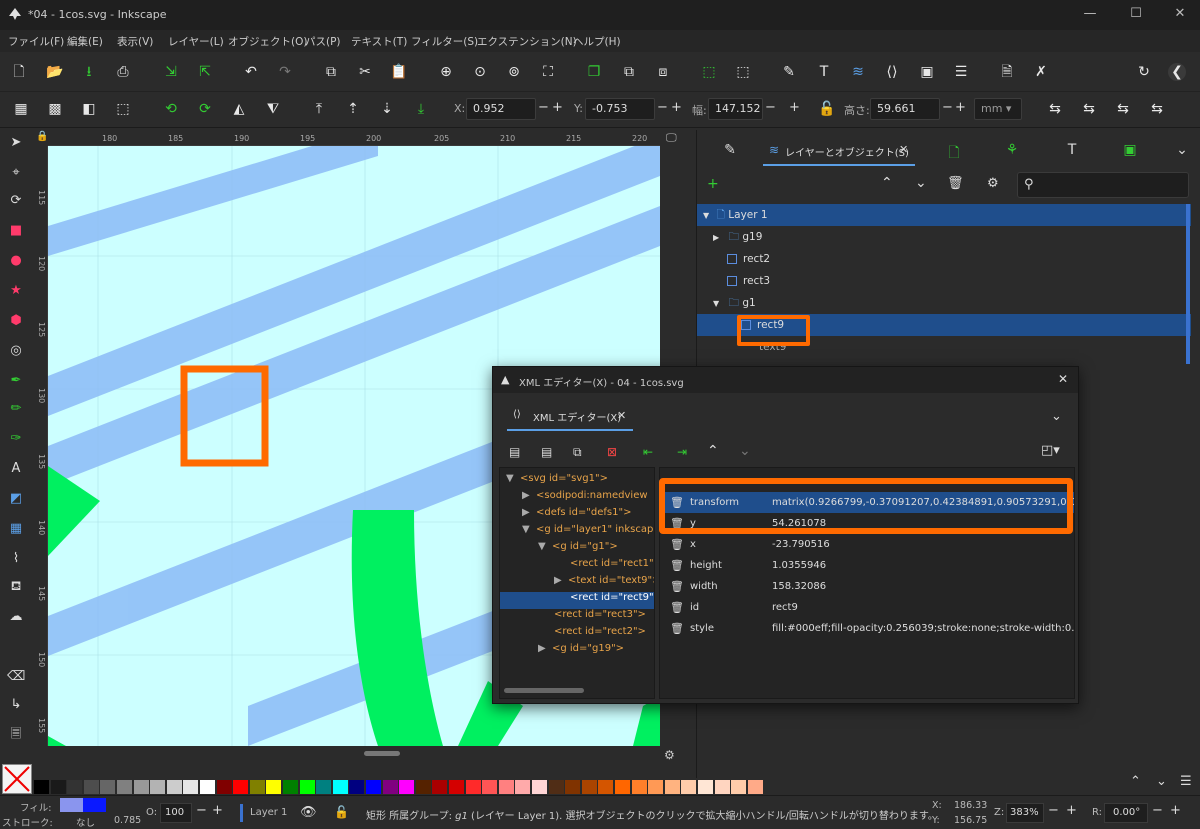 The image size is (1200, 829). I want to click on y-increment-icon: +, so click(676, 107).